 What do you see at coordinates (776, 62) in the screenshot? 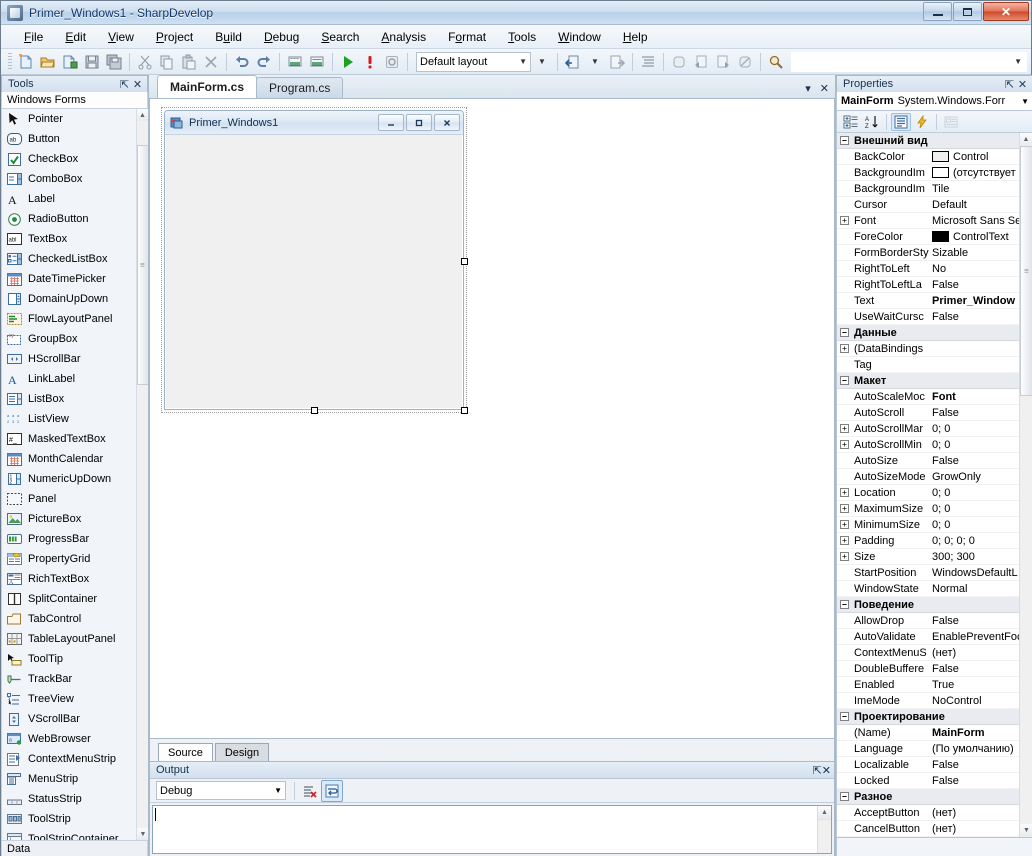
I see `search-icon` at bounding box center [776, 62].